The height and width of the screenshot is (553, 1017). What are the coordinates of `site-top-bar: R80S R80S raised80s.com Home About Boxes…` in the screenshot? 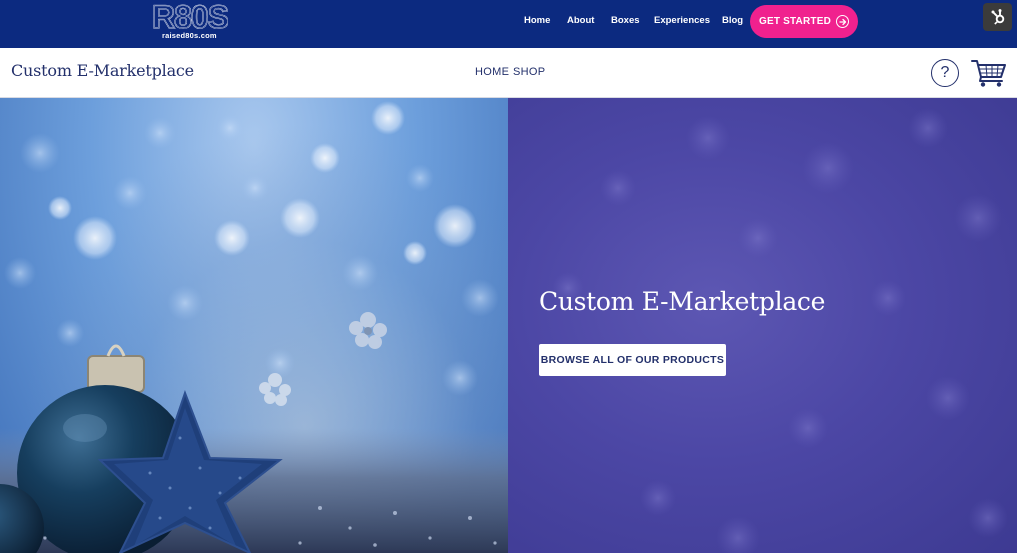 It's located at (508, 24).